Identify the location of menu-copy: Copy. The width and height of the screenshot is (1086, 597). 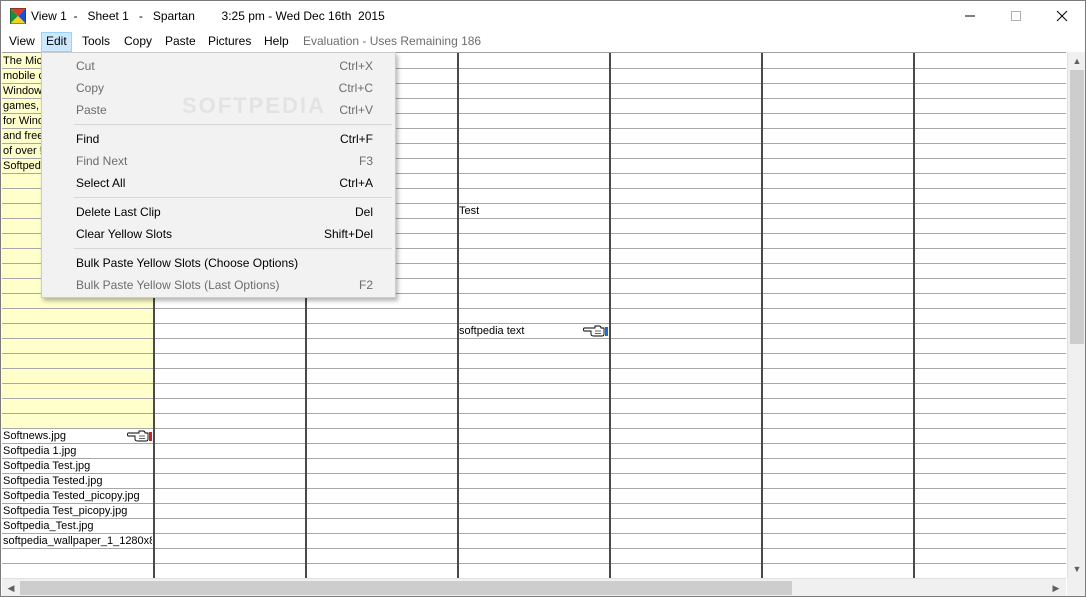
(138, 42).